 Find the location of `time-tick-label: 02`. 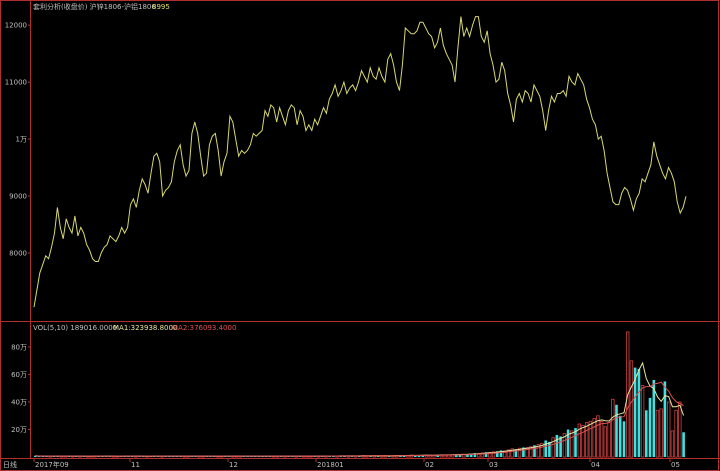

time-tick-label: 02 is located at coordinates (429, 465).